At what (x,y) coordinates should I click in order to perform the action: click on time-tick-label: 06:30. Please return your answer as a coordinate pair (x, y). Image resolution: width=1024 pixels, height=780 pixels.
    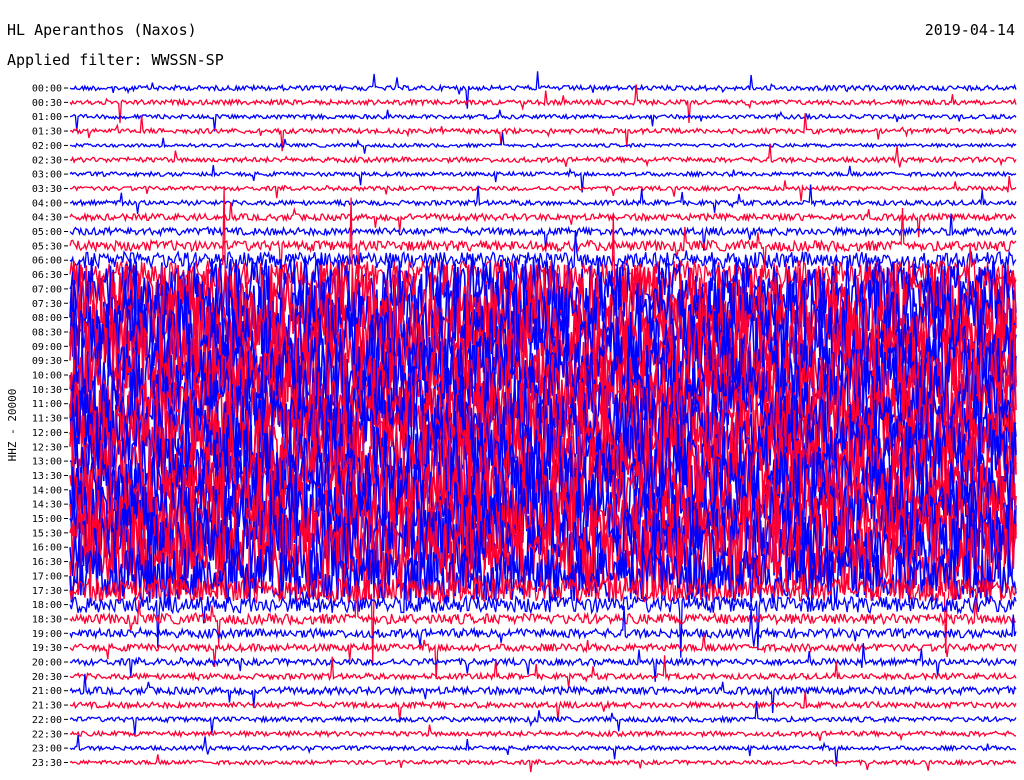
    Looking at the image, I should click on (47, 275).